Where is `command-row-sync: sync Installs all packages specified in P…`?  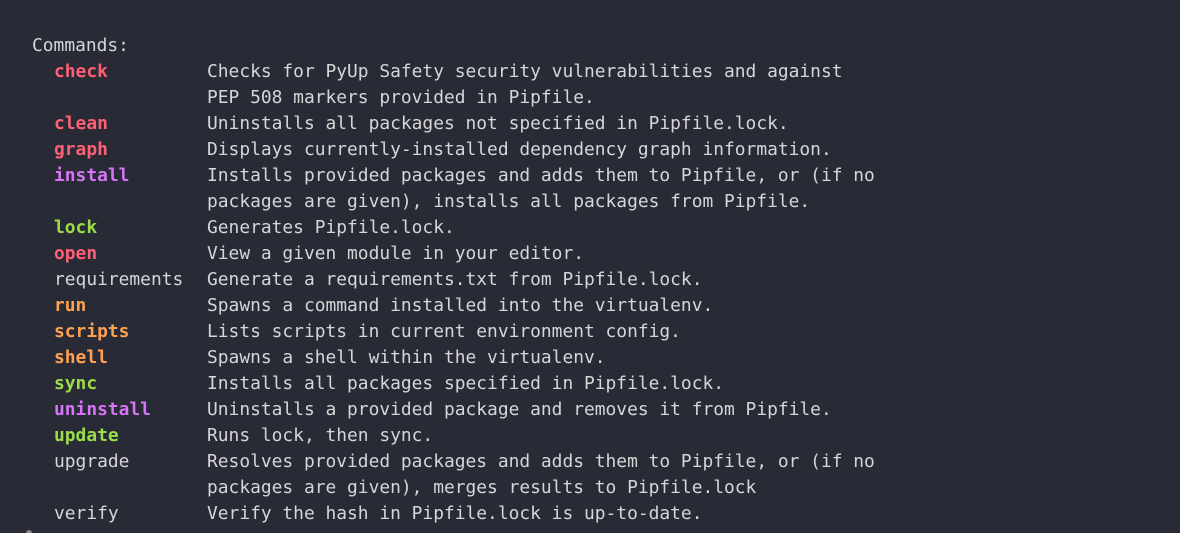 command-row-sync: sync Installs all packages specified in P… is located at coordinates (590, 384).